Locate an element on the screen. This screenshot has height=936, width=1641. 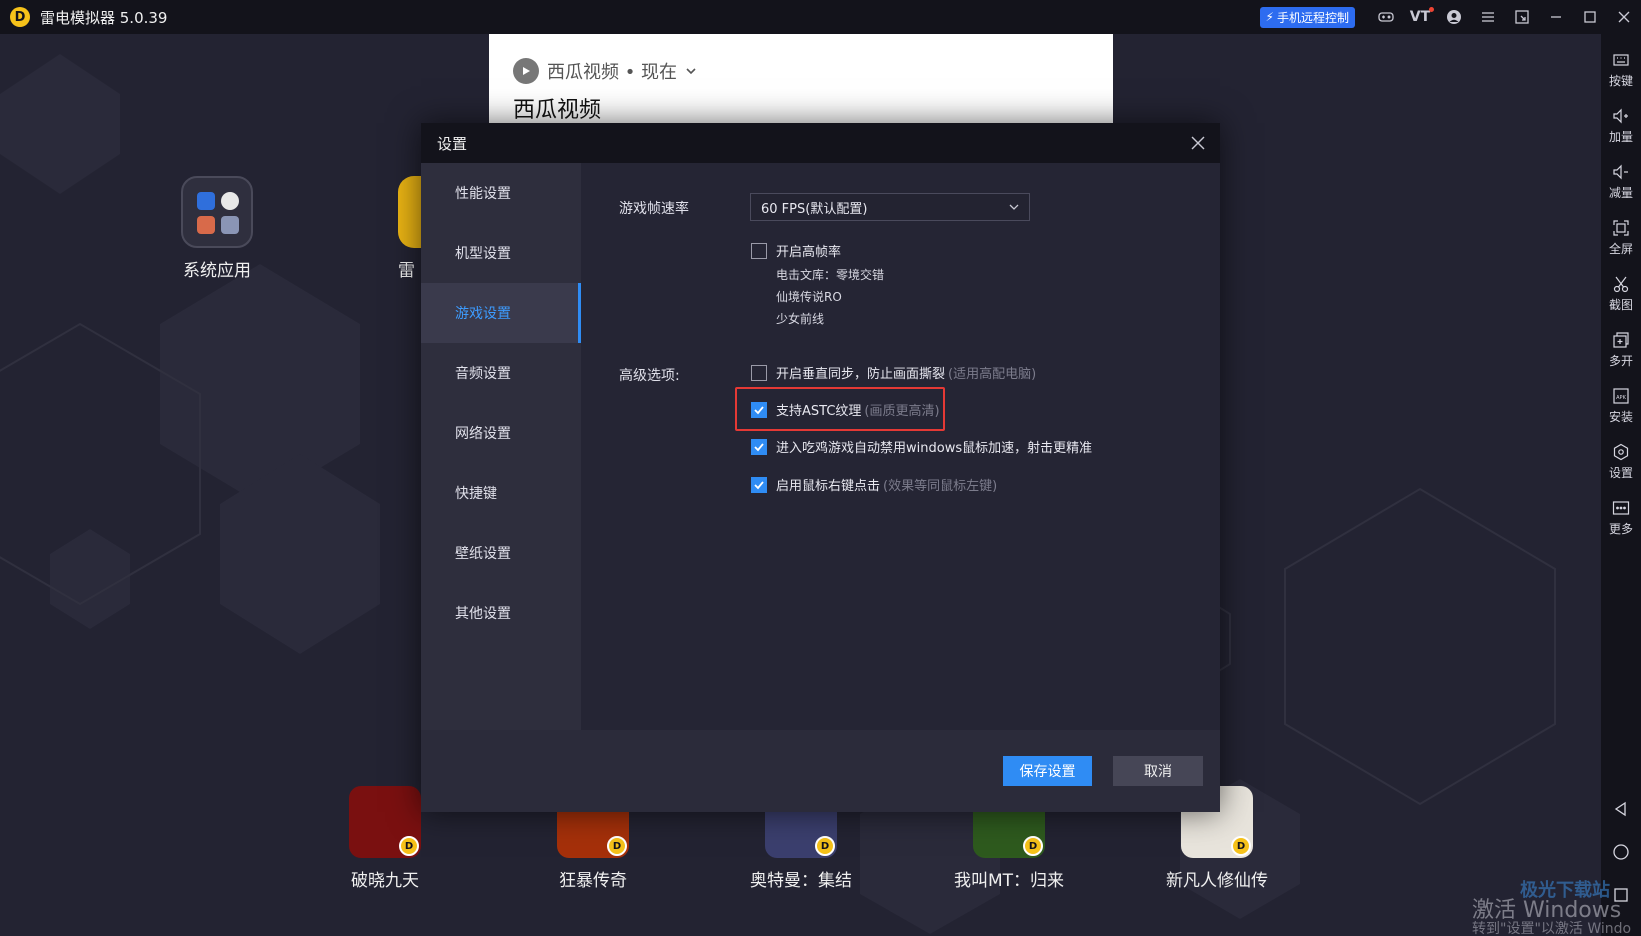
sidebar-item-shortcuts: 快捷键 is located at coordinates (501, 493).